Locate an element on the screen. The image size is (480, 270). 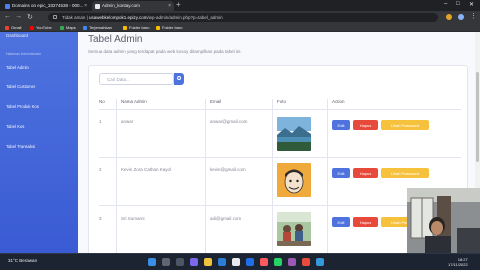
browser-tab-domains: Domains on epic_33274538 - 000... × is located at coordinates (46, 6).